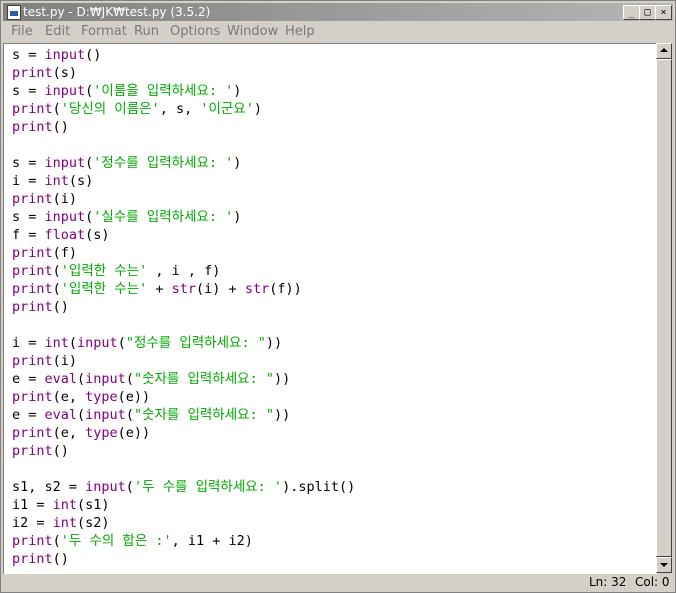  I want to click on menu-options: Options, so click(195, 32).